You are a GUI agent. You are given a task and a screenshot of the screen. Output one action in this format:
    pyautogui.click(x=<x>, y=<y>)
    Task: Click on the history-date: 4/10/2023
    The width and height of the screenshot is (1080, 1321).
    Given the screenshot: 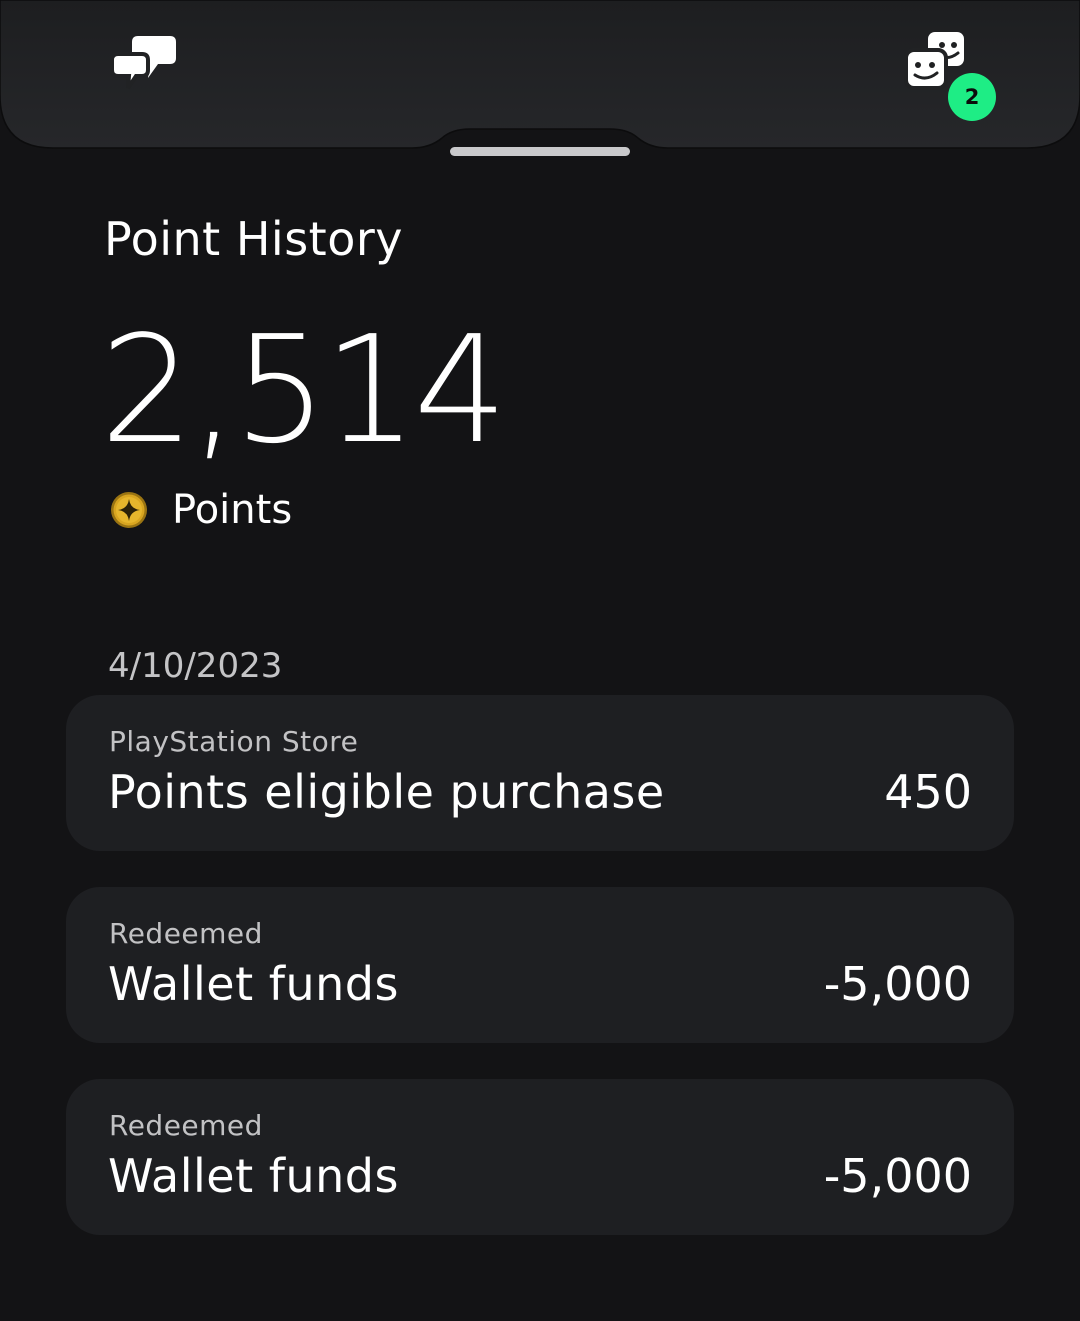 What is the action you would take?
    pyautogui.click(x=195, y=666)
    